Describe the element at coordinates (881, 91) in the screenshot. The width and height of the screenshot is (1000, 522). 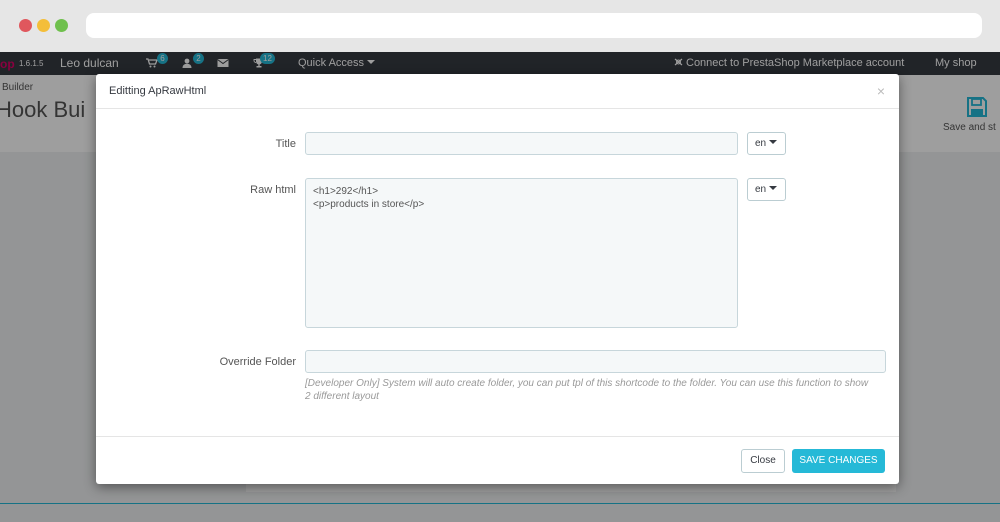
I see `close-icon: ×` at that location.